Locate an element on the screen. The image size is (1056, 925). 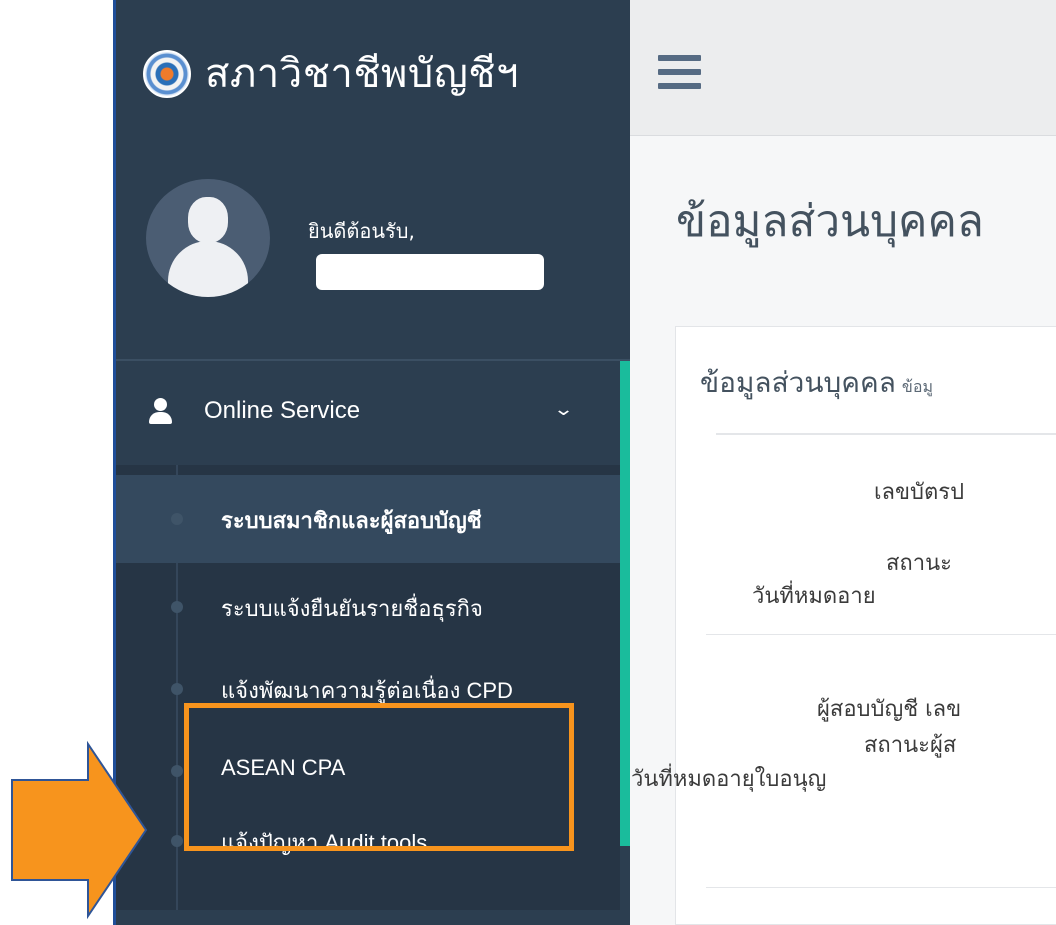
user-icon is located at coordinates (160, 412).